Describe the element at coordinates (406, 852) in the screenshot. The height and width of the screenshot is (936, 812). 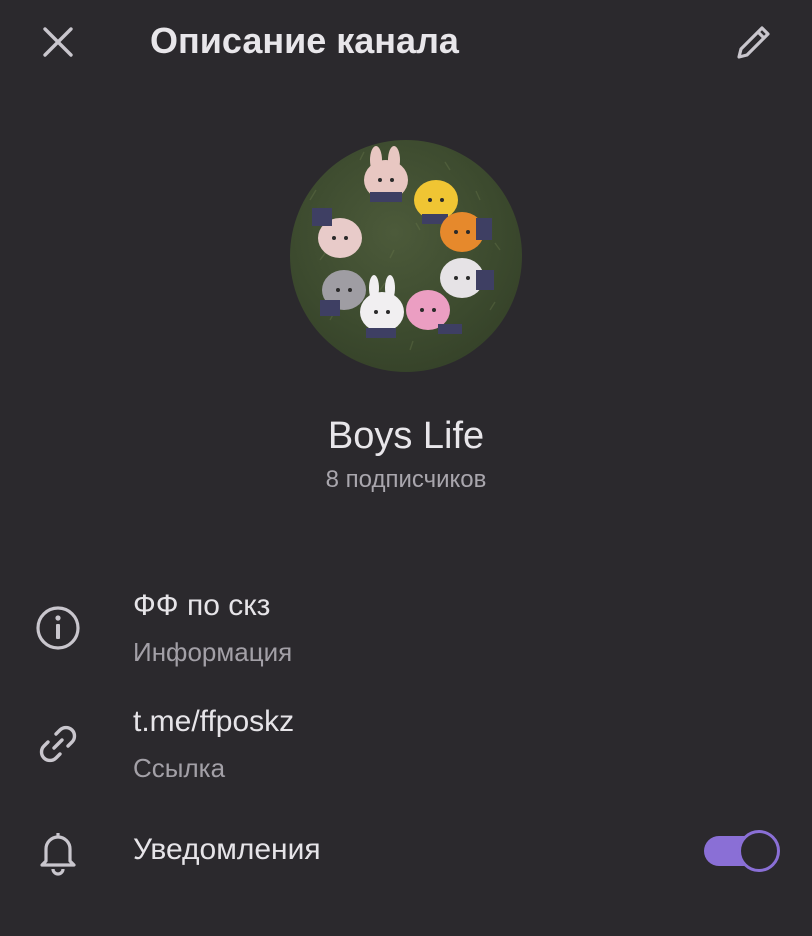
I see `notifications-row: Уведомления` at that location.